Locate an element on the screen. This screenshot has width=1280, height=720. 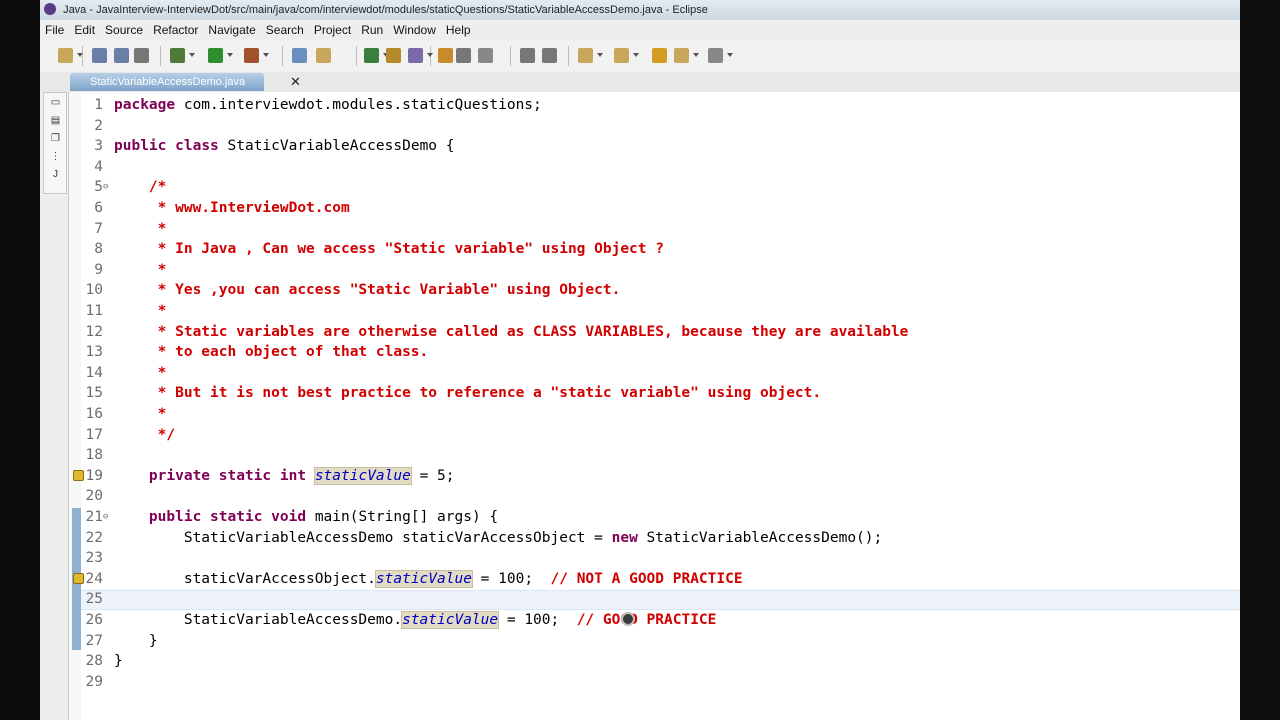
code-text: public static void main(String[] args) { is located at coordinates (306, 517).